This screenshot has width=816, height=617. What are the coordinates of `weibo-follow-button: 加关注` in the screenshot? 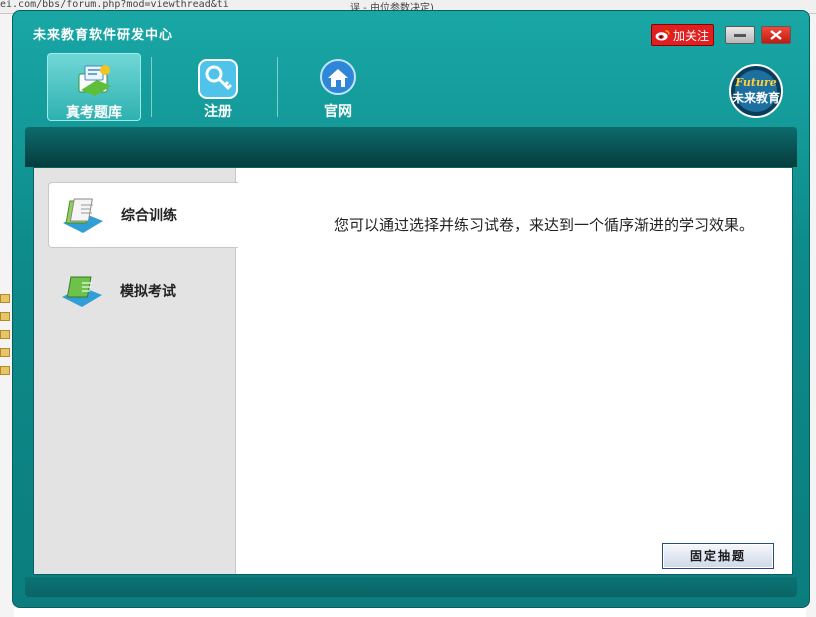 It's located at (682, 35).